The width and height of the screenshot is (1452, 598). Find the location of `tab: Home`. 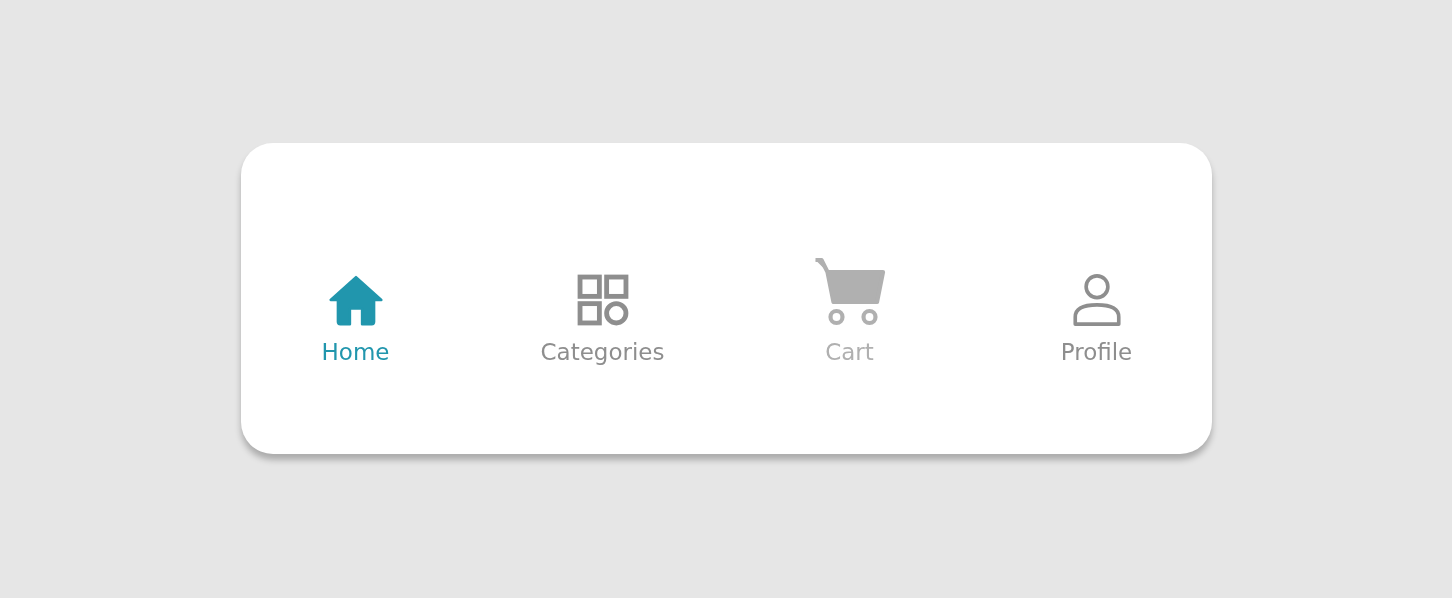

tab: Home is located at coordinates (355, 298).